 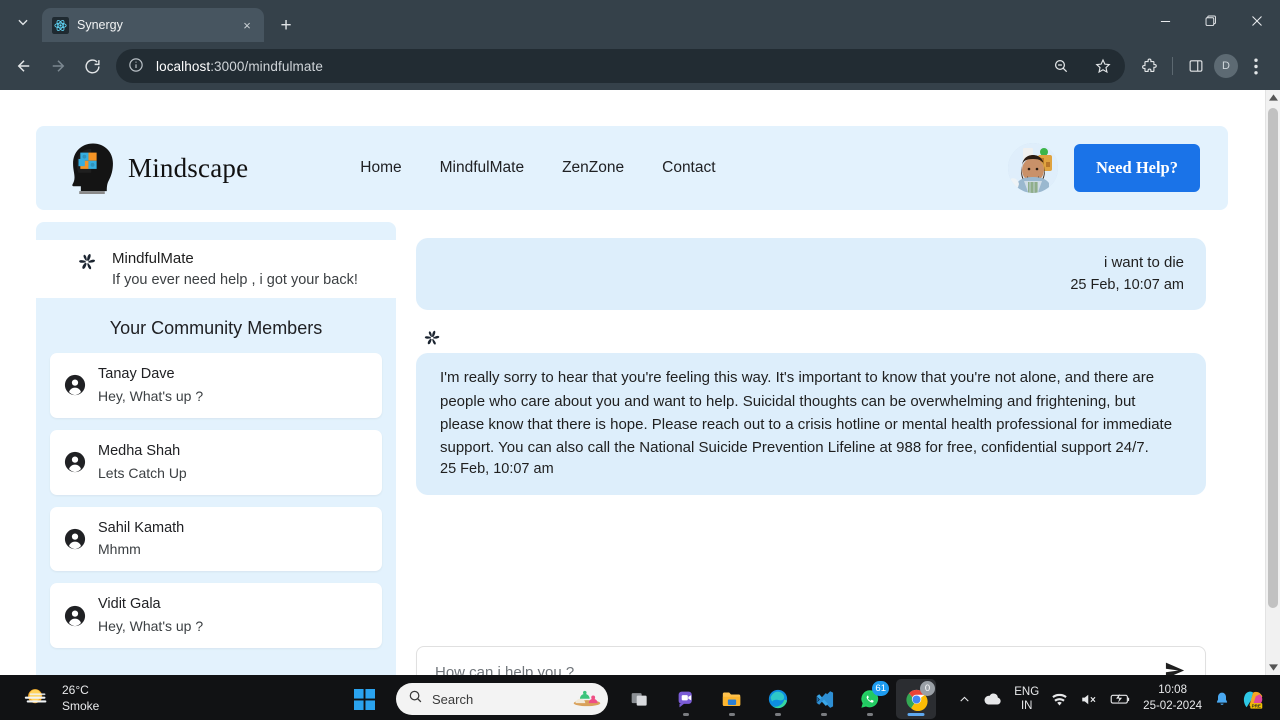 What do you see at coordinates (216, 328) in the screenshot?
I see `community-members-title: Your Community Members` at bounding box center [216, 328].